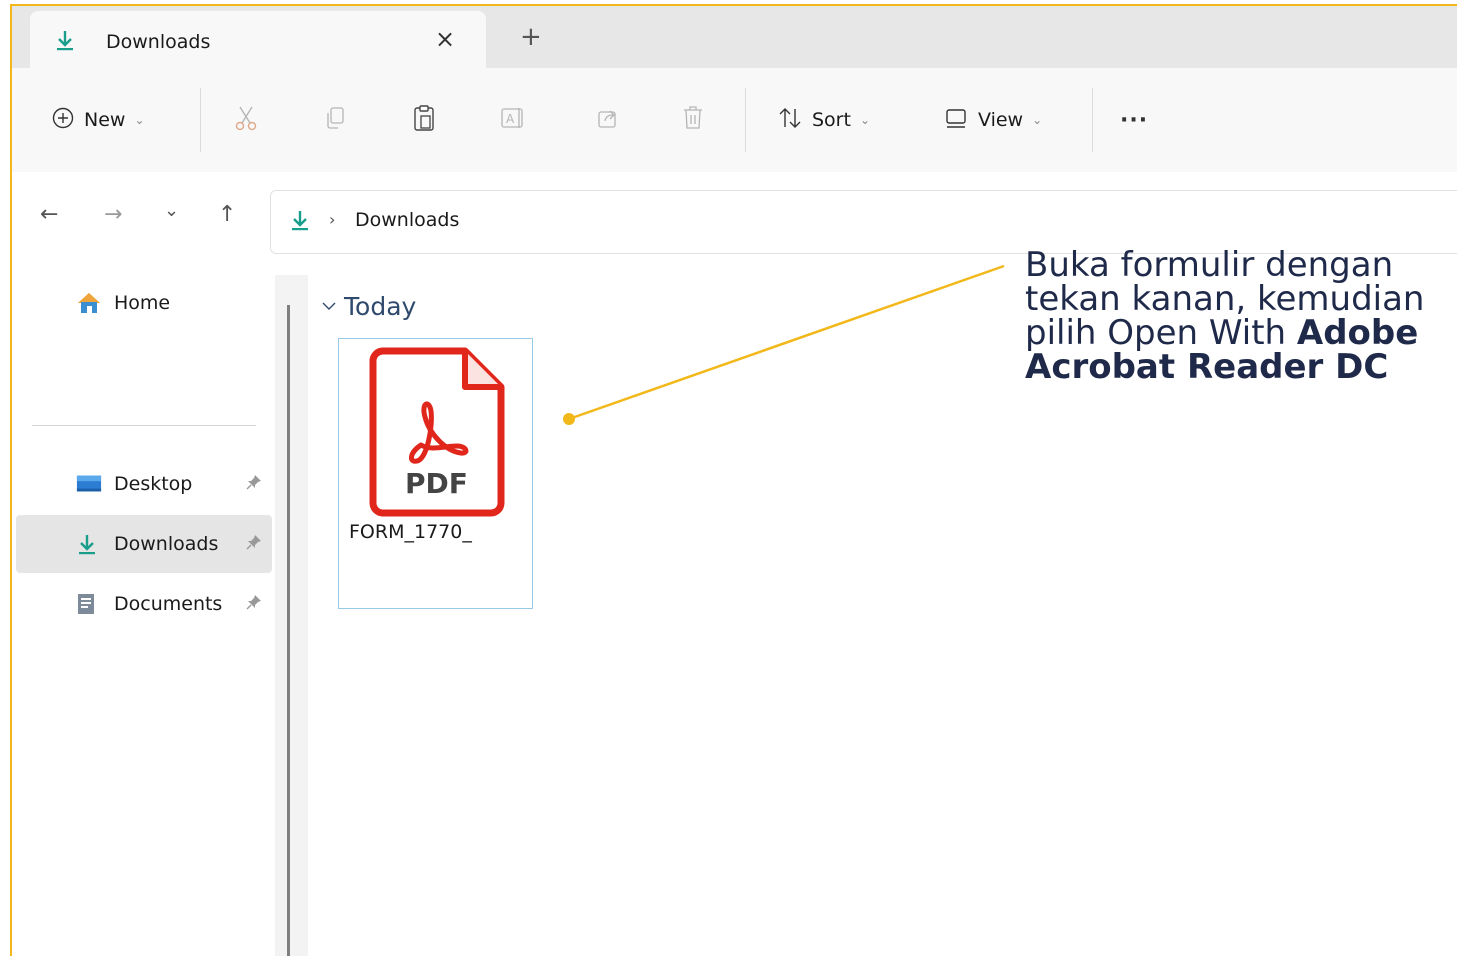 Image resolution: width=1457 pixels, height=956 pixels. I want to click on more-options-button: ···, so click(1134, 120).